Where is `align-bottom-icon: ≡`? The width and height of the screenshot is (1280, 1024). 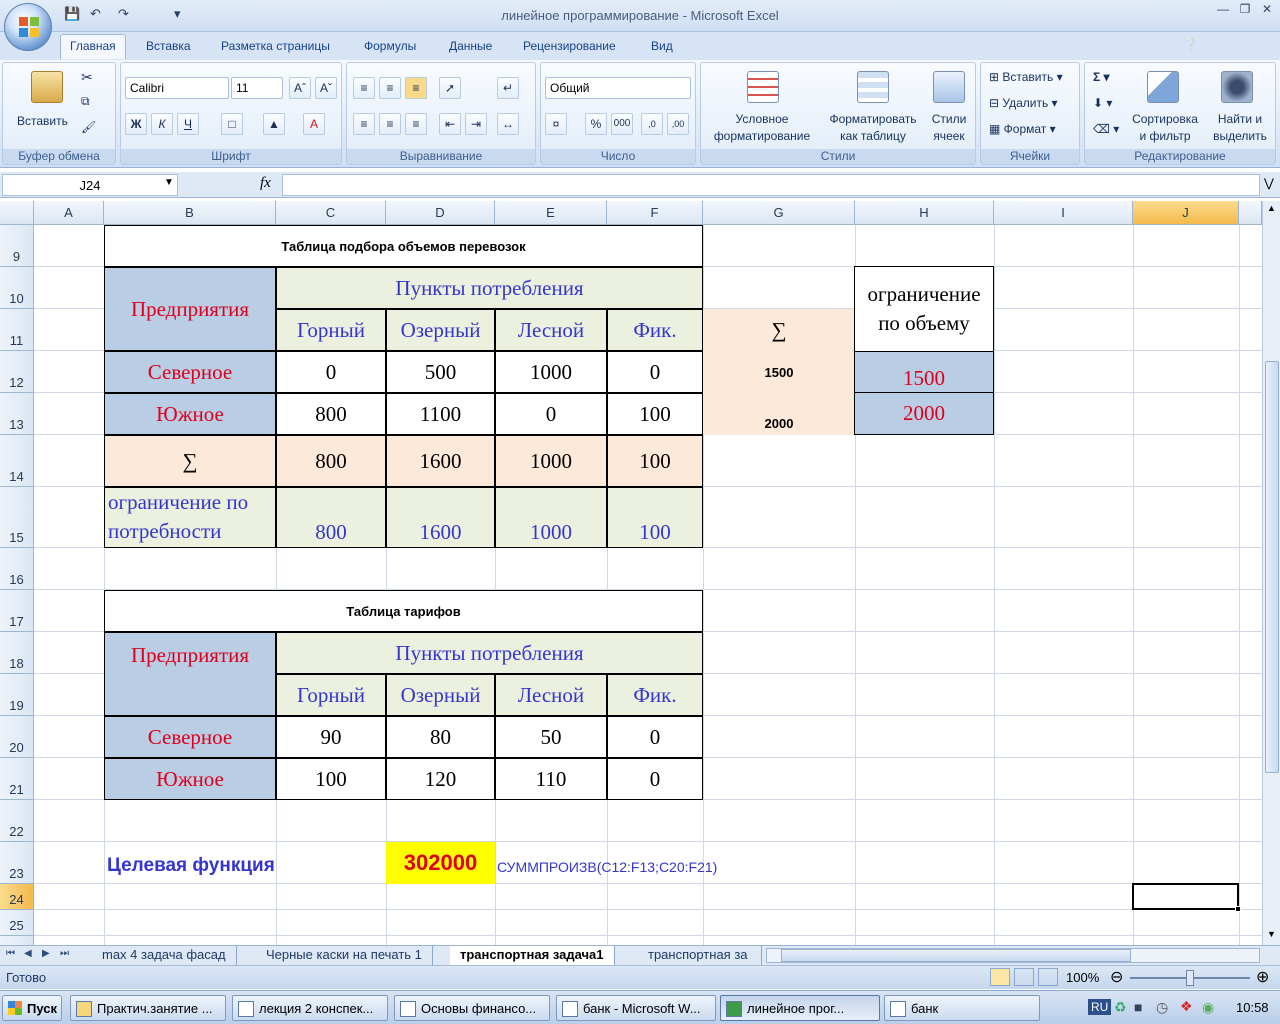 align-bottom-icon: ≡ is located at coordinates (416, 88).